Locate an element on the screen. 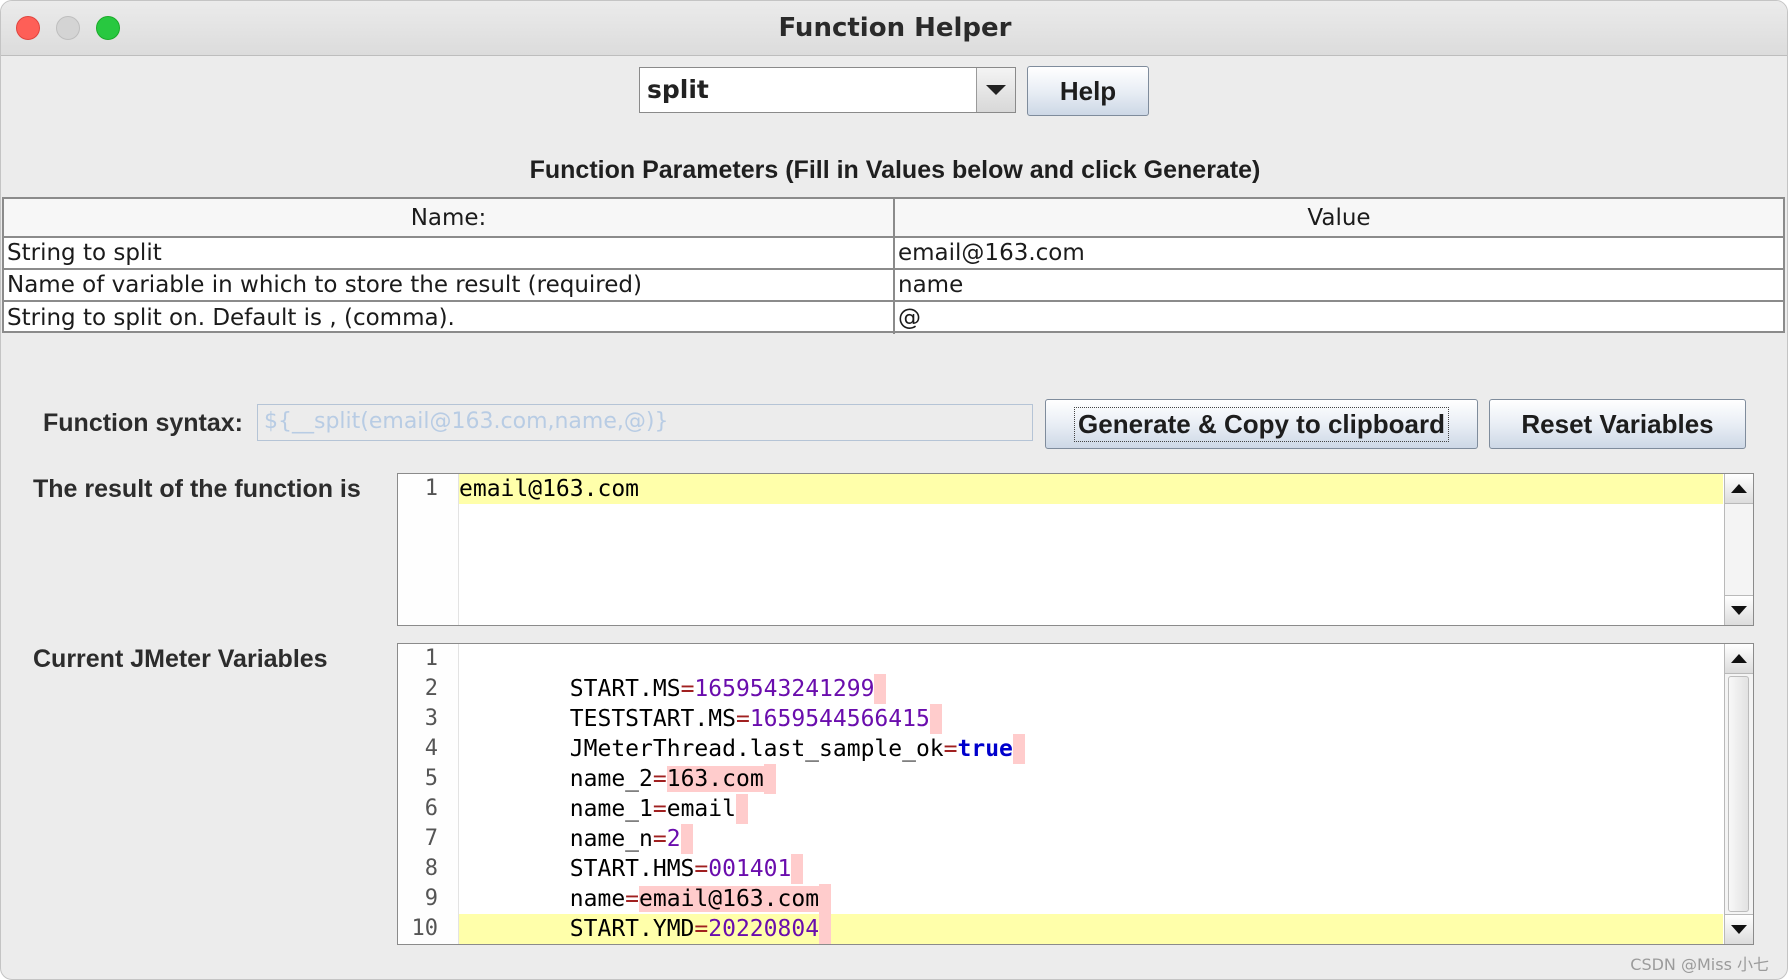  variable-line: START.MS=1659543241299 is located at coordinates (673, 674).